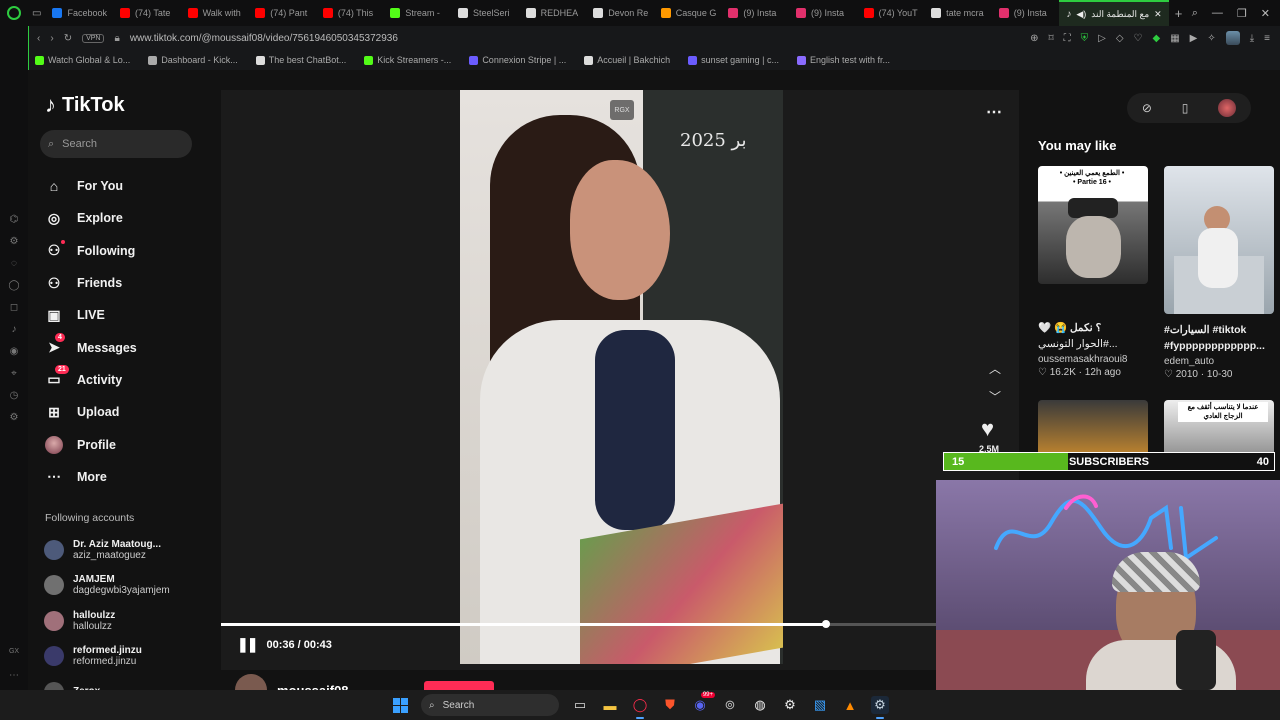 The height and width of the screenshot is (720, 1280). I want to click on menu-icon: ≡, so click(1267, 38).